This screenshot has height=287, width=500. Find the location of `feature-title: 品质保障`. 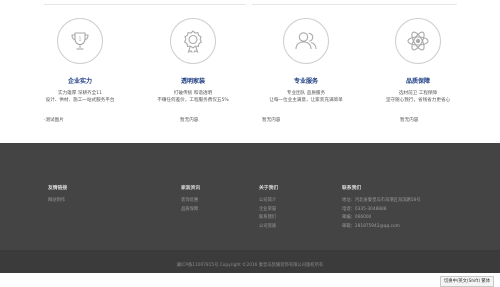

feature-title: 品质保障 is located at coordinates (417, 81).